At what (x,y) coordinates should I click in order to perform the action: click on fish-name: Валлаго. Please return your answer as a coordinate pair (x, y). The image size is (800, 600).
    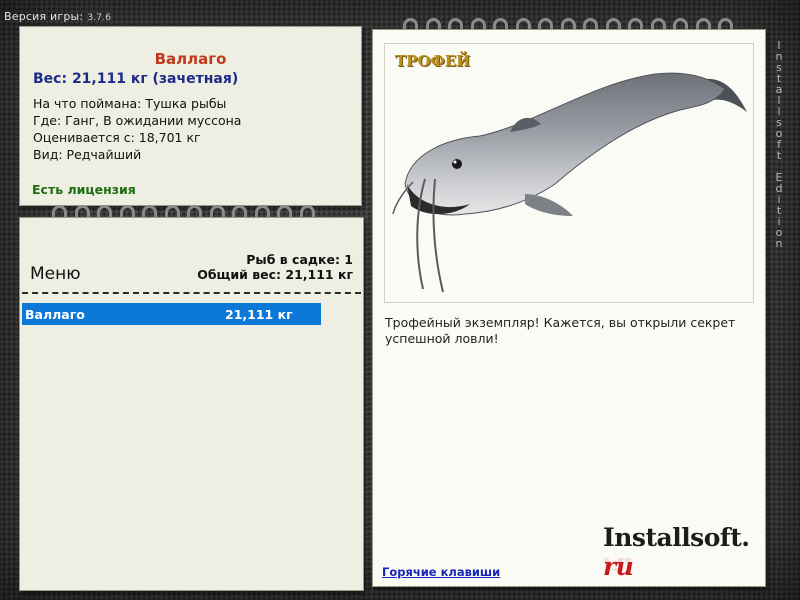
    Looking at the image, I should click on (190, 59).